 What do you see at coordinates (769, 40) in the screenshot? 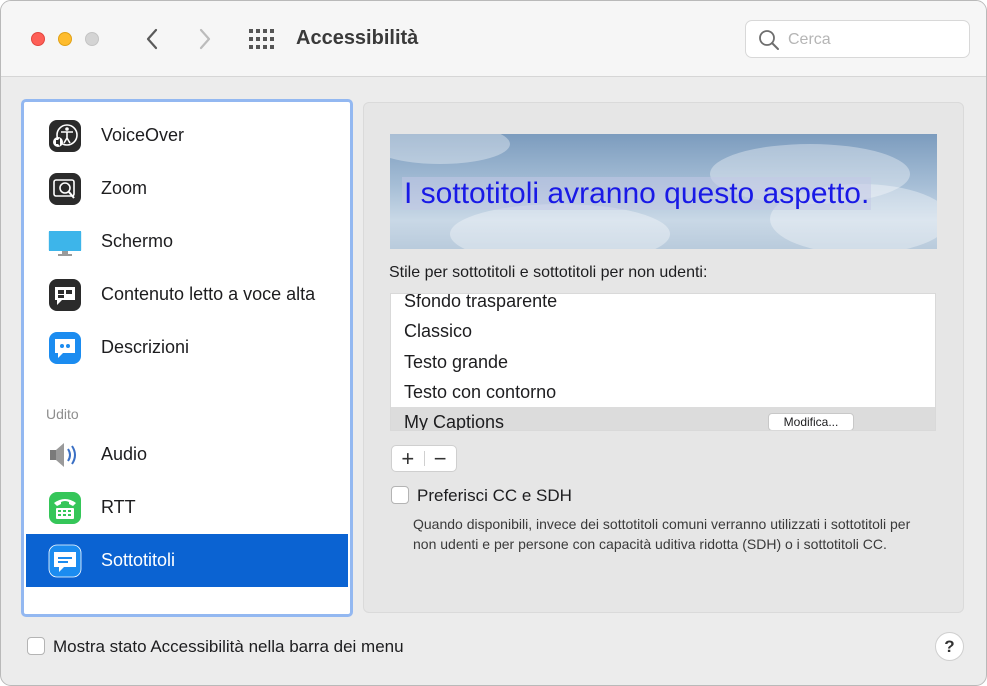
I see `search-icon` at bounding box center [769, 40].